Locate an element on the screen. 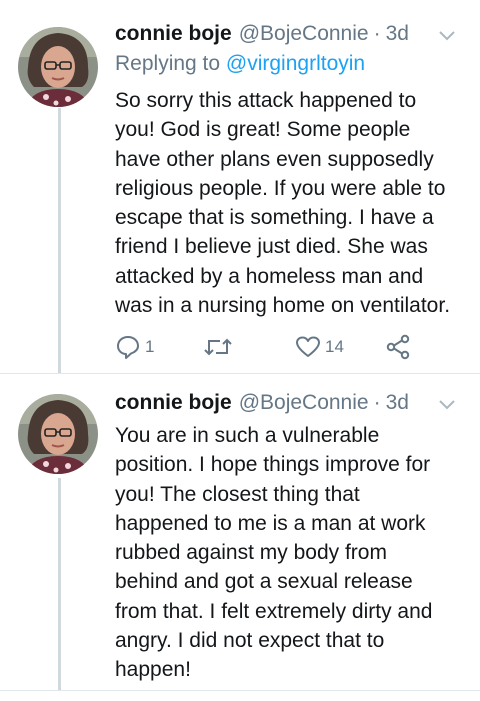 This screenshot has width=480, height=701. replying-to-line: Replying to @virgingrltoyin is located at coordinates (240, 64).